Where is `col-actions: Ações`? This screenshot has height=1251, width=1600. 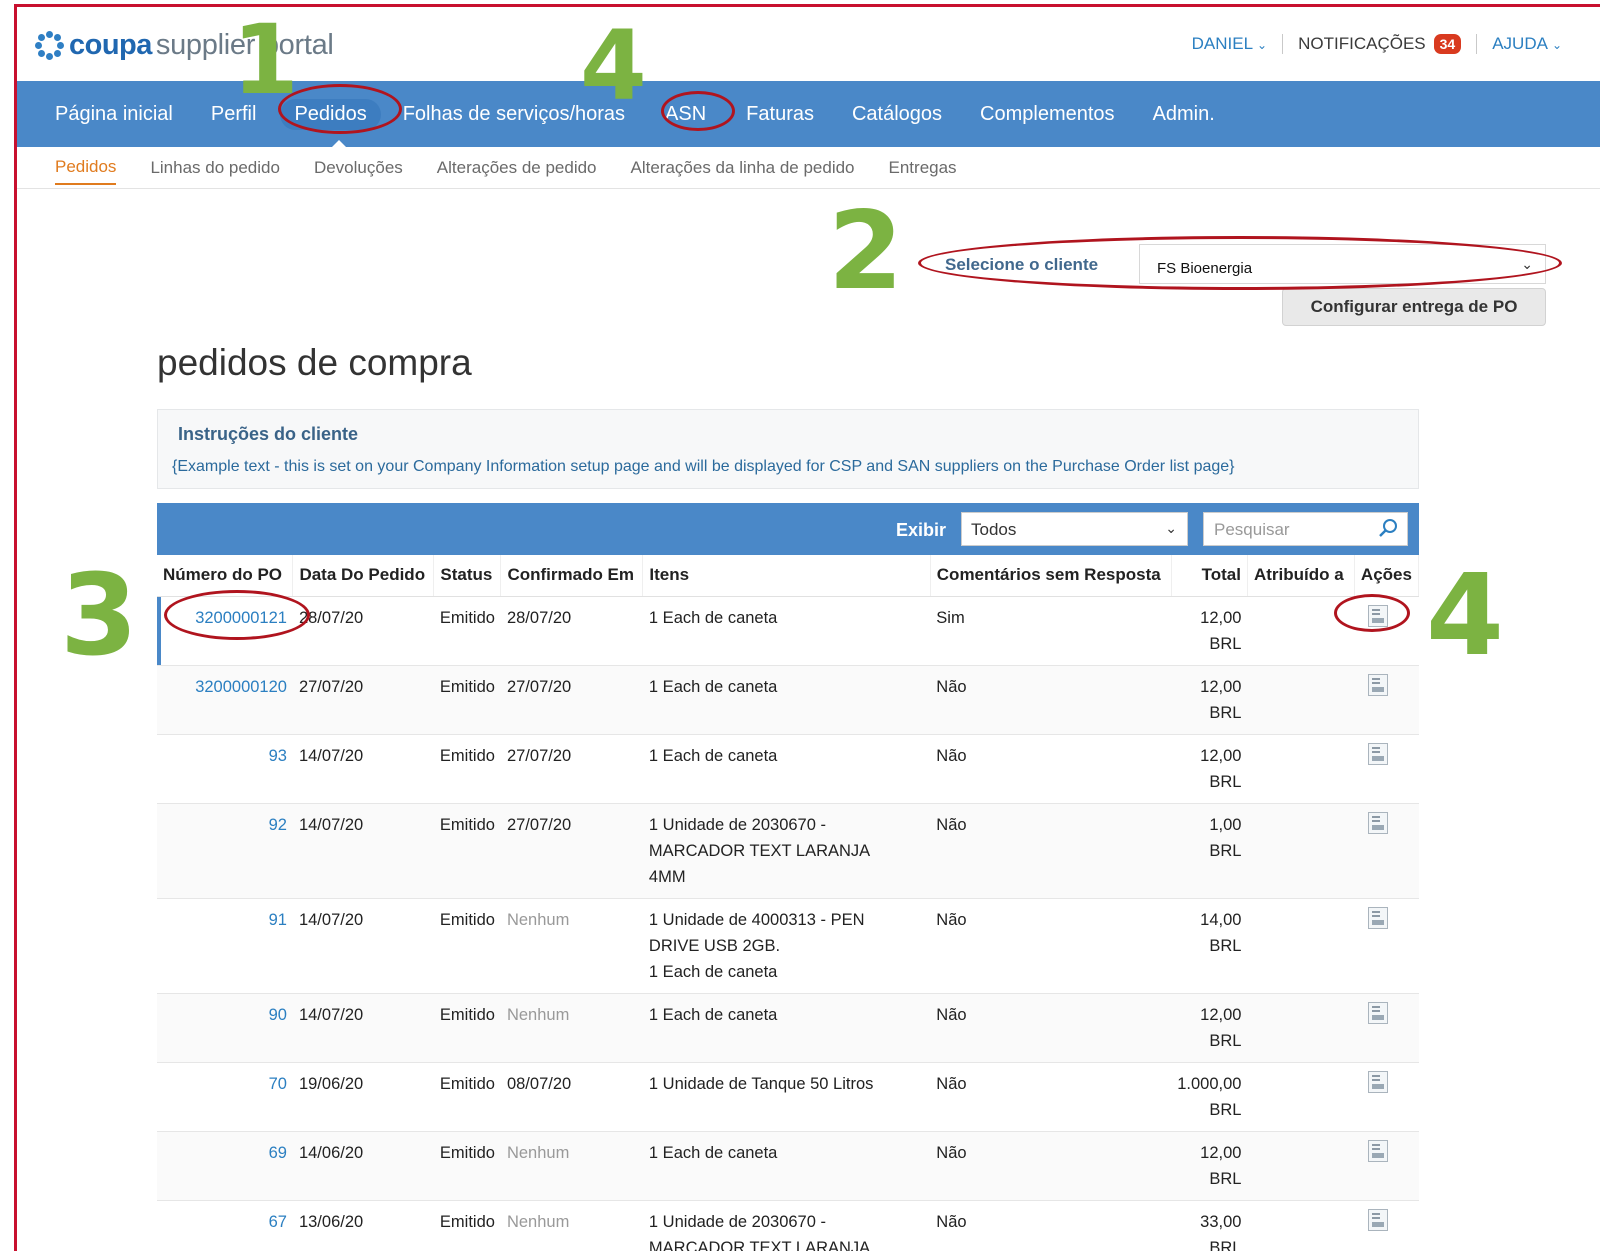
col-actions: Ações is located at coordinates (1387, 576).